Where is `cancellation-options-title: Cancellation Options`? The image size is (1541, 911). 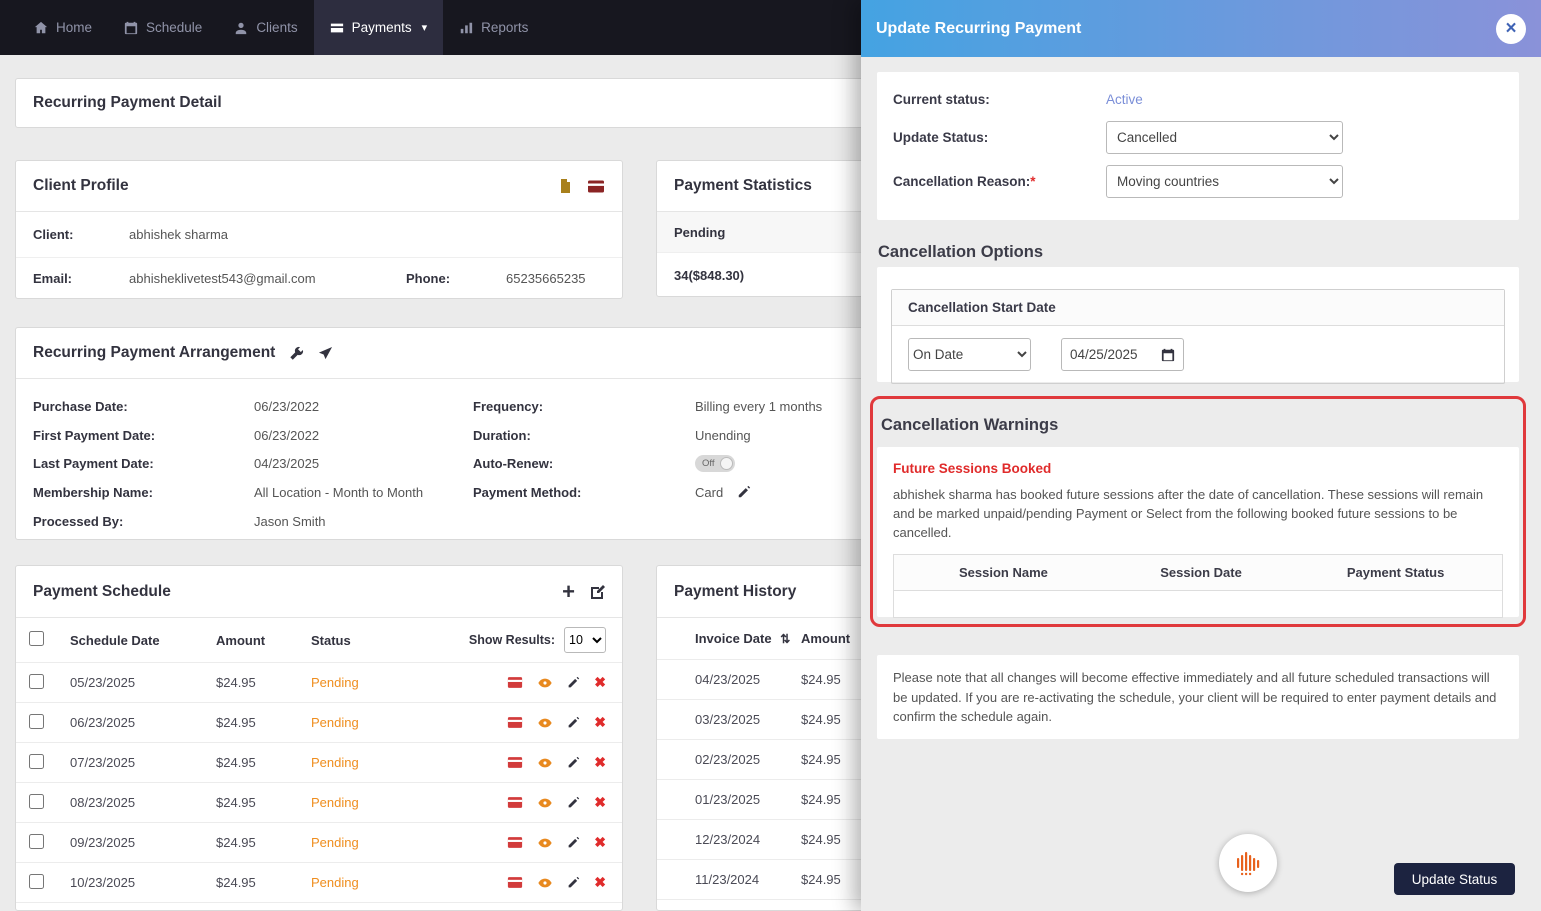 cancellation-options-title: Cancellation Options is located at coordinates (961, 252).